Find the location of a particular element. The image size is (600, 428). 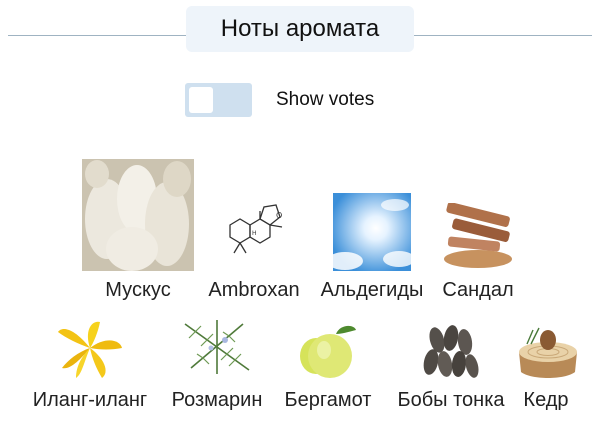

svg-text: H is located at coordinates (254, 233).